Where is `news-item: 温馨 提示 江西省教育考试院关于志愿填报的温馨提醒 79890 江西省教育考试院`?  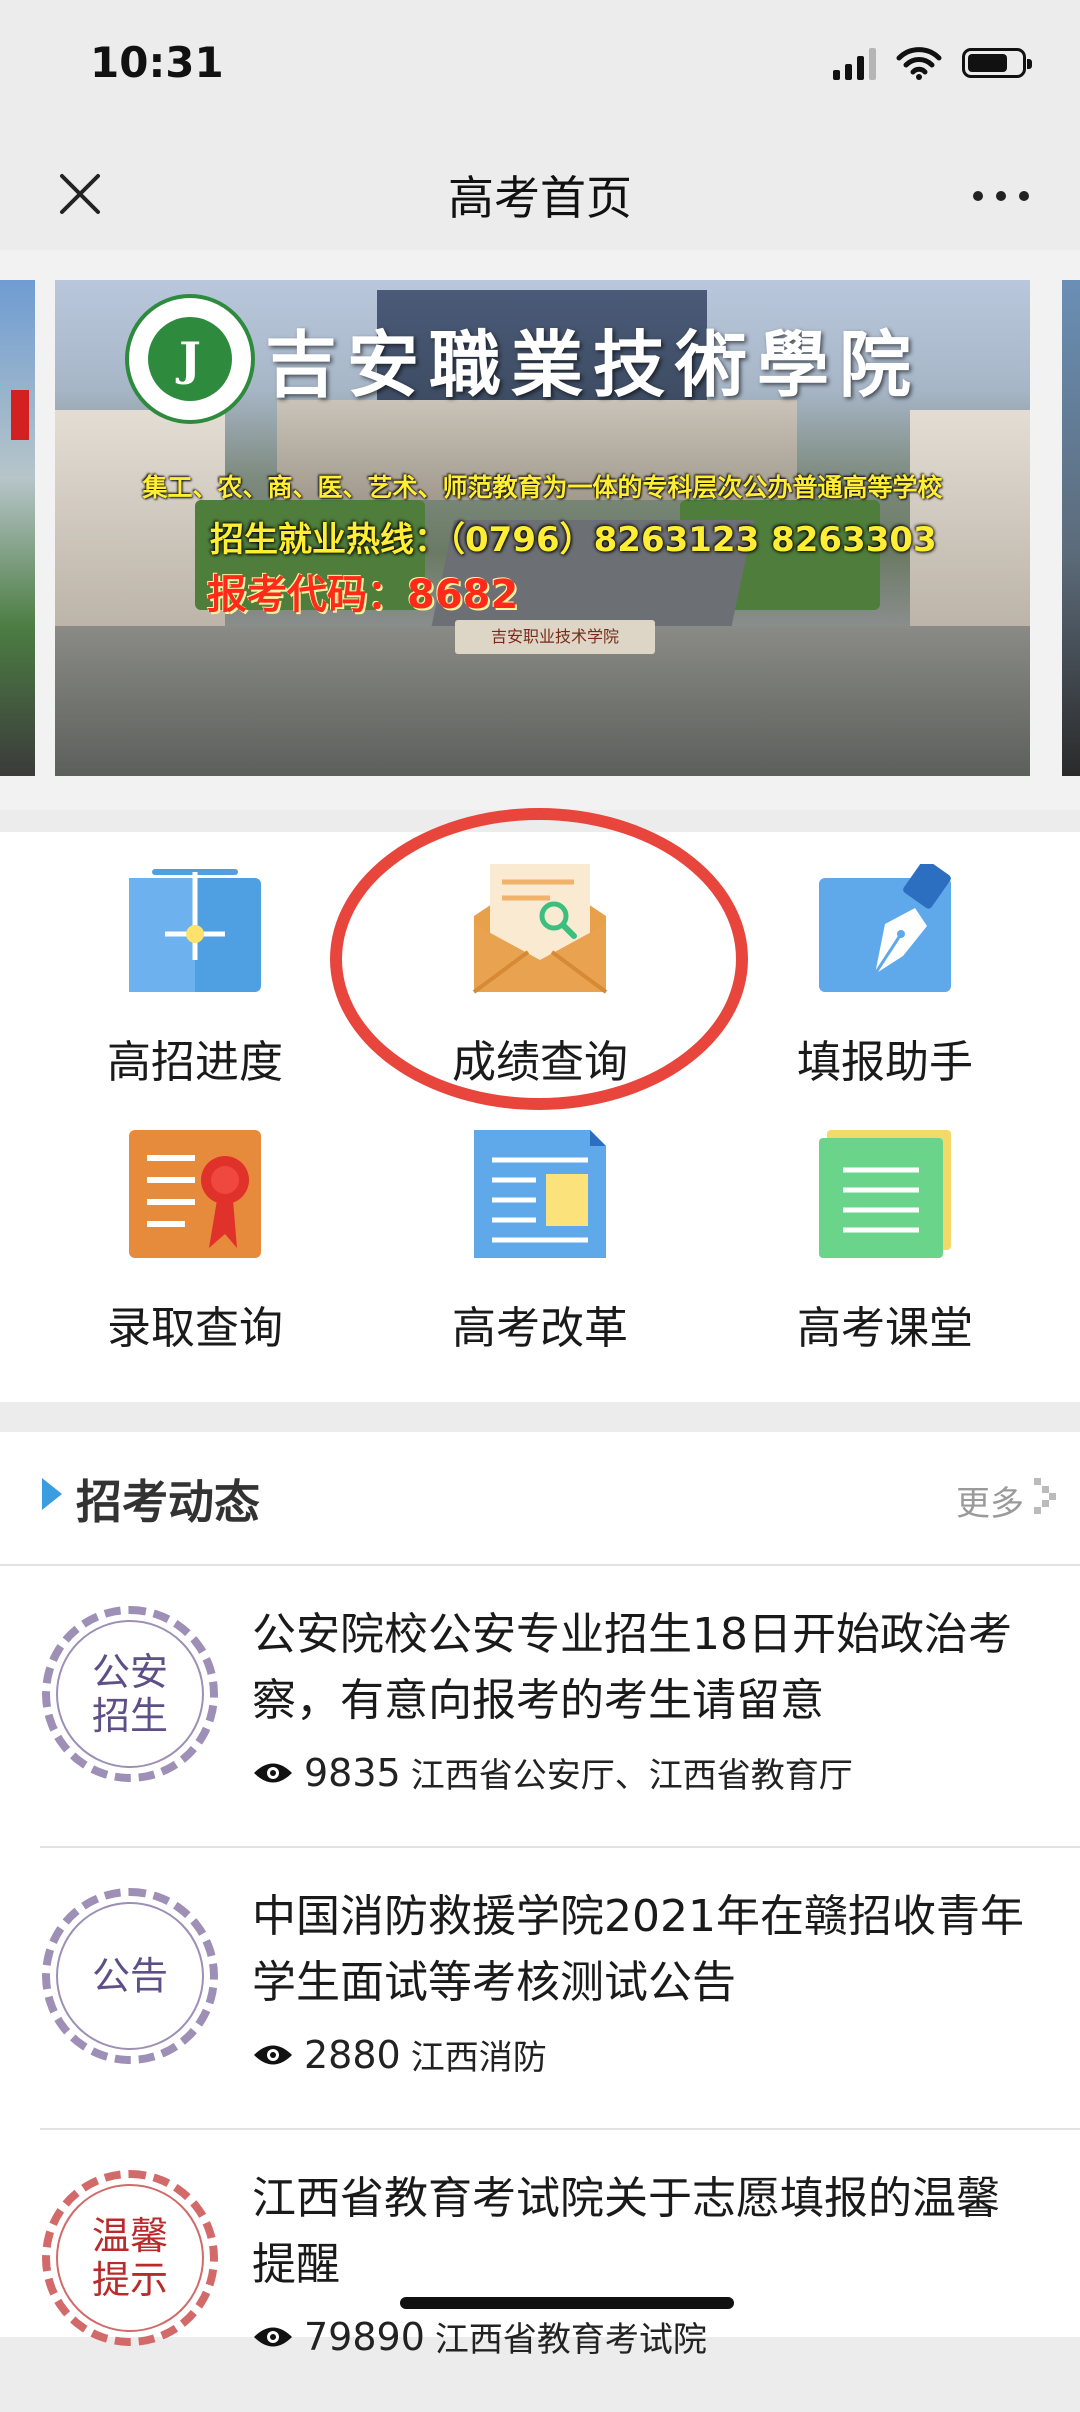
news-item: 温馨 提示 江西省教育考试院关于志愿填报的温馨提醒 79890 江西省教育考试院 is located at coordinates (540, 2271).